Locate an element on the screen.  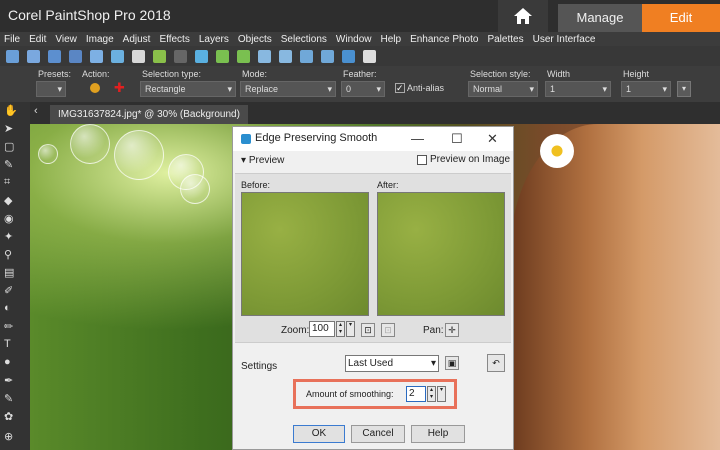
straighten-tool-icon: ◆ is located at coordinates (14, 200).